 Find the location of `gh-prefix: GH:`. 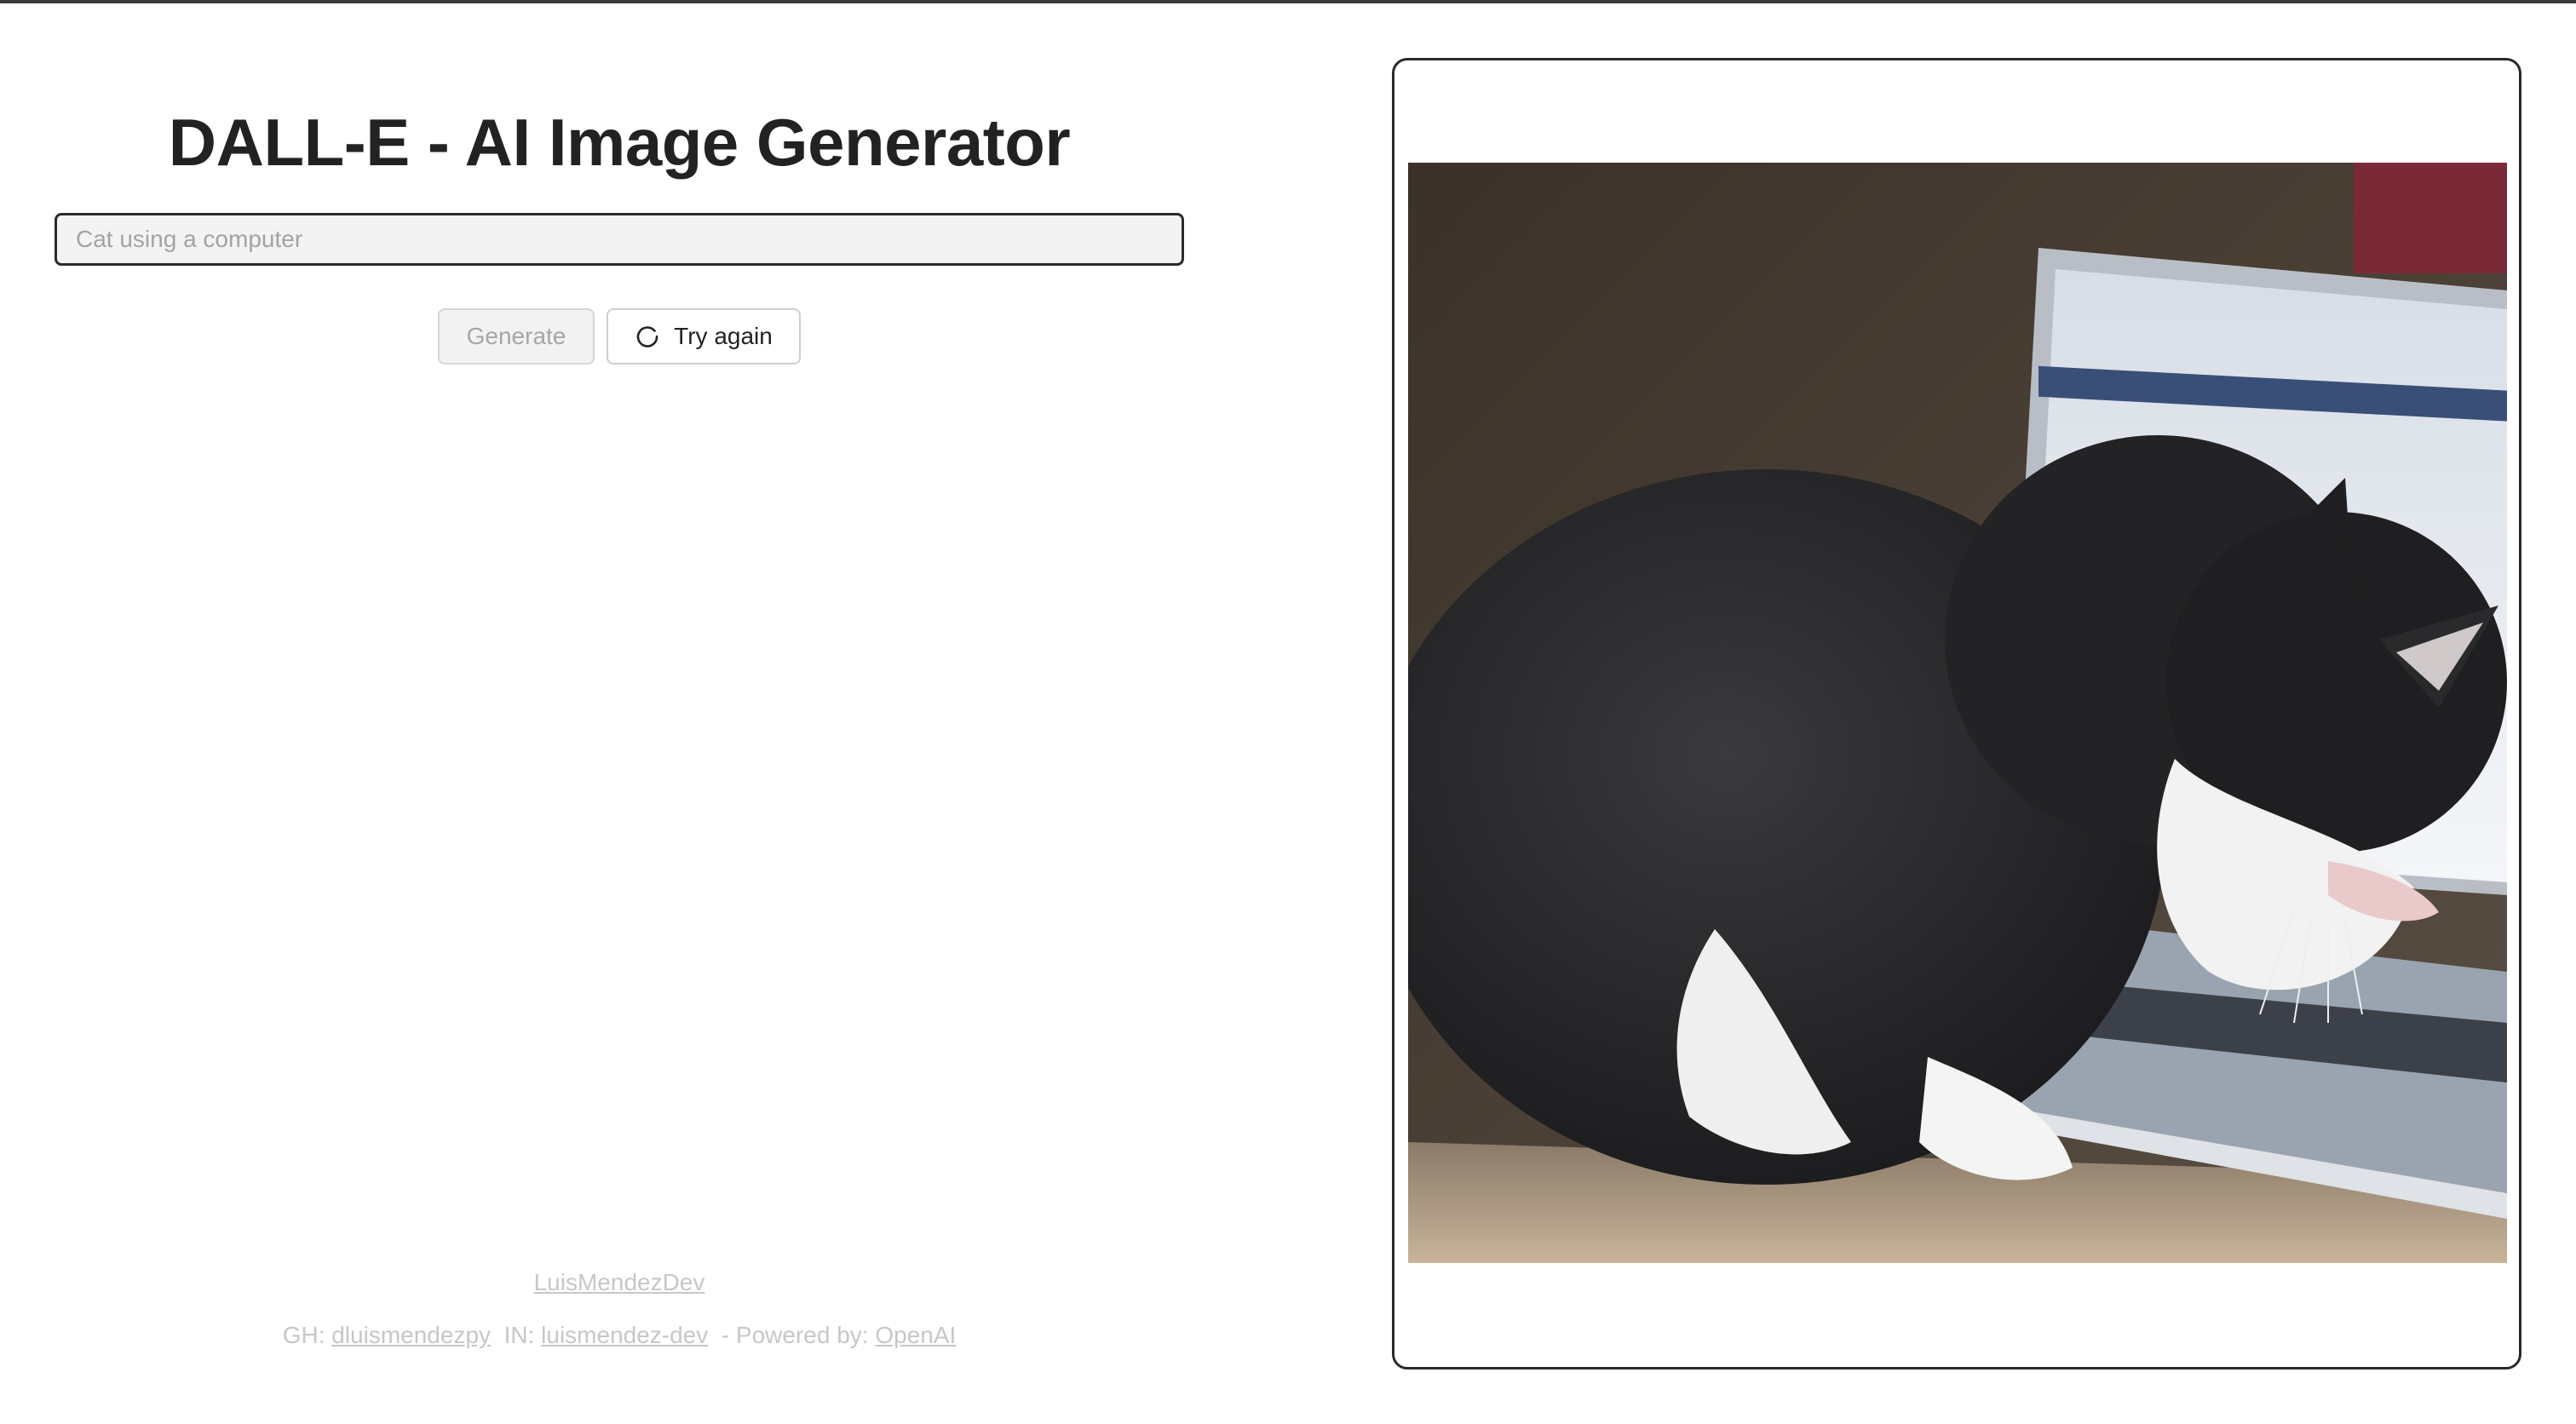

gh-prefix: GH: is located at coordinates (307, 1335).